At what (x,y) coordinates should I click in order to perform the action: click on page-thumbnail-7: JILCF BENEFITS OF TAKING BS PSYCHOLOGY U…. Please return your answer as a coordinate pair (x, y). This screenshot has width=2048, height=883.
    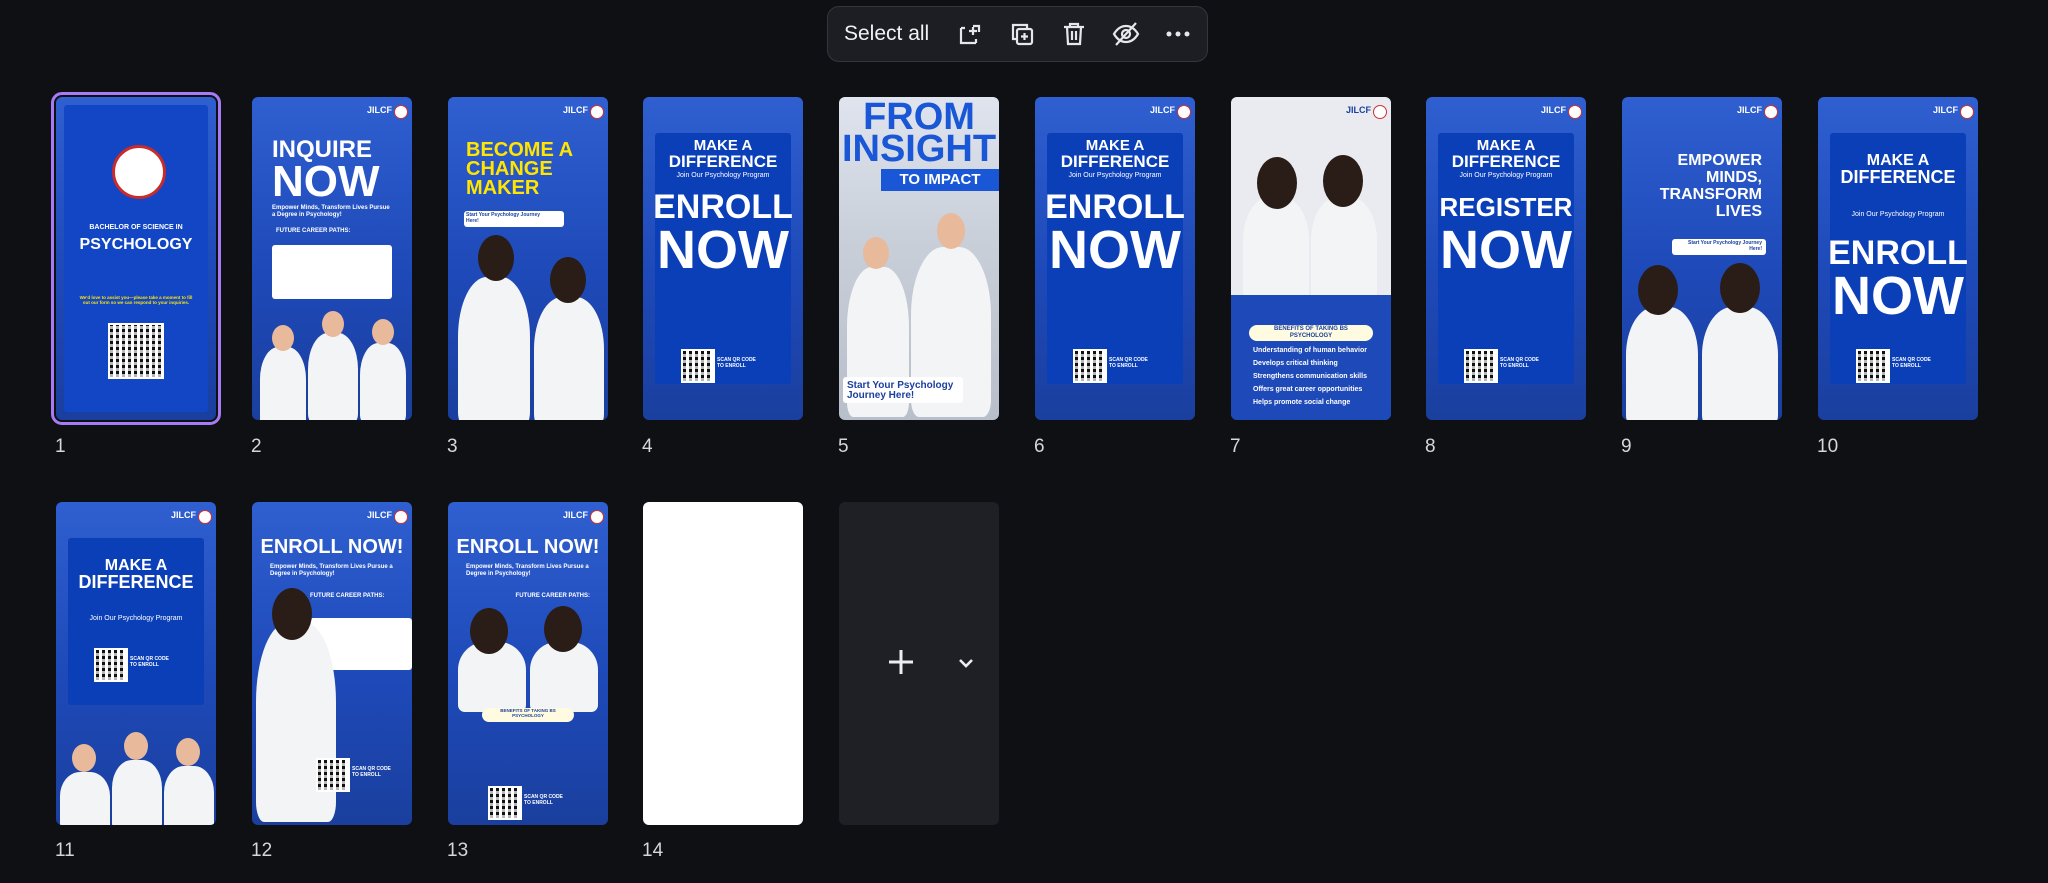
    Looking at the image, I should click on (1311, 258).